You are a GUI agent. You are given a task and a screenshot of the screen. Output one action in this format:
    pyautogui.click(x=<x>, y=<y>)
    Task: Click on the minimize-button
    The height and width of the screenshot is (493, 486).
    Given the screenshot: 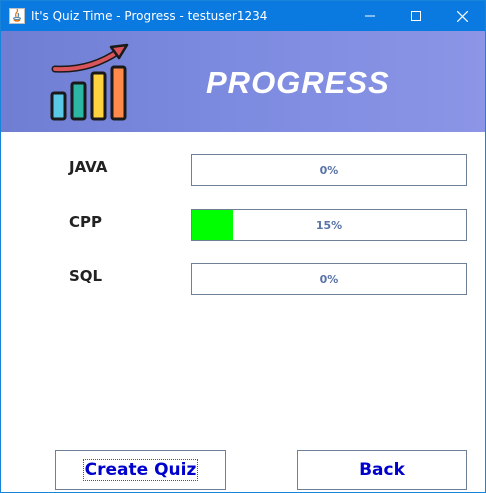 What is the action you would take?
    pyautogui.click(x=370, y=16)
    